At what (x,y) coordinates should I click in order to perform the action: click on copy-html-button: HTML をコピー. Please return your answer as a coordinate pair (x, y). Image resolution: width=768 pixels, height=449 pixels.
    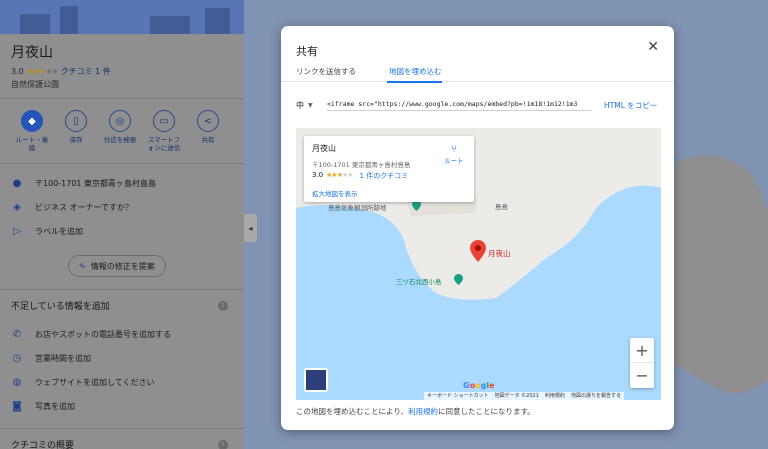
    Looking at the image, I should click on (630, 105).